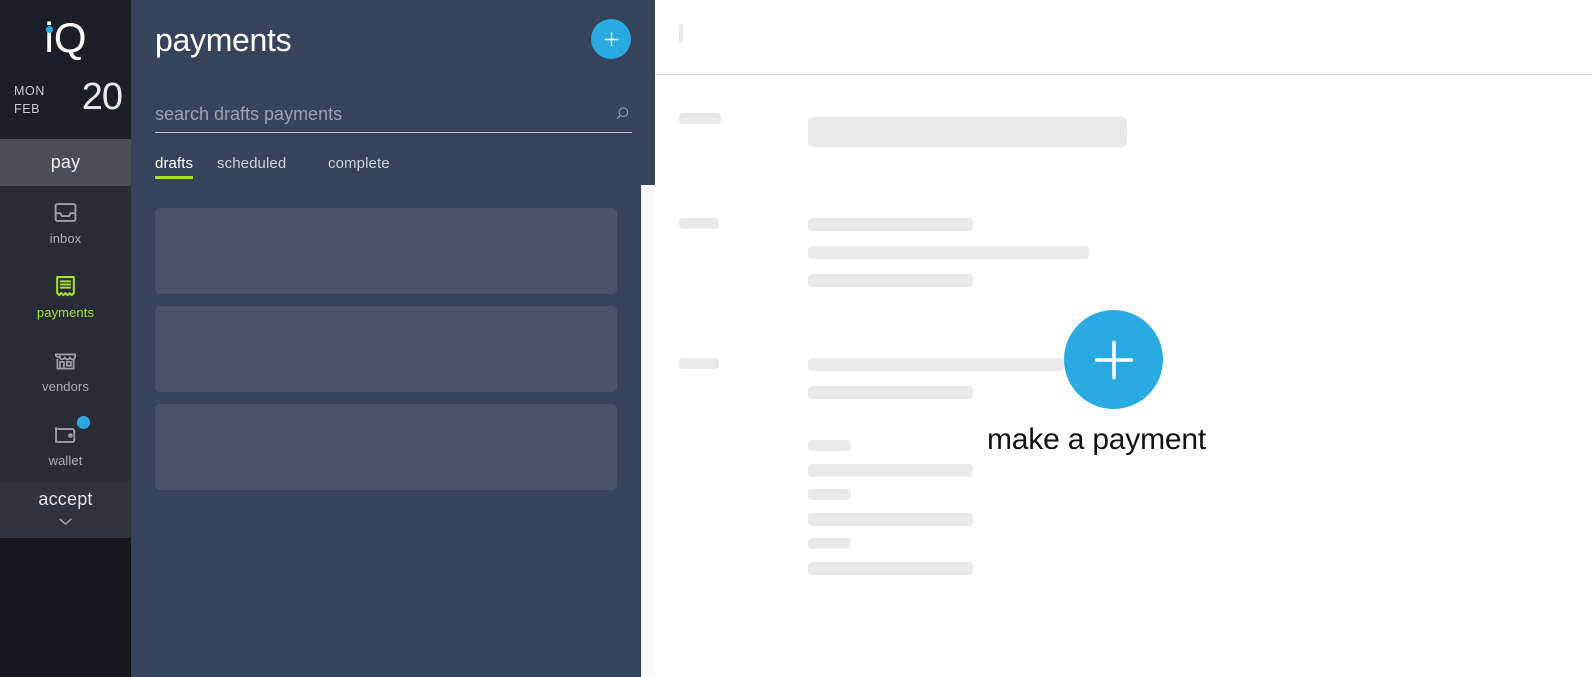 Image resolution: width=1592 pixels, height=677 pixels. What do you see at coordinates (65, 434) in the screenshot?
I see `wallet-icon` at bounding box center [65, 434].